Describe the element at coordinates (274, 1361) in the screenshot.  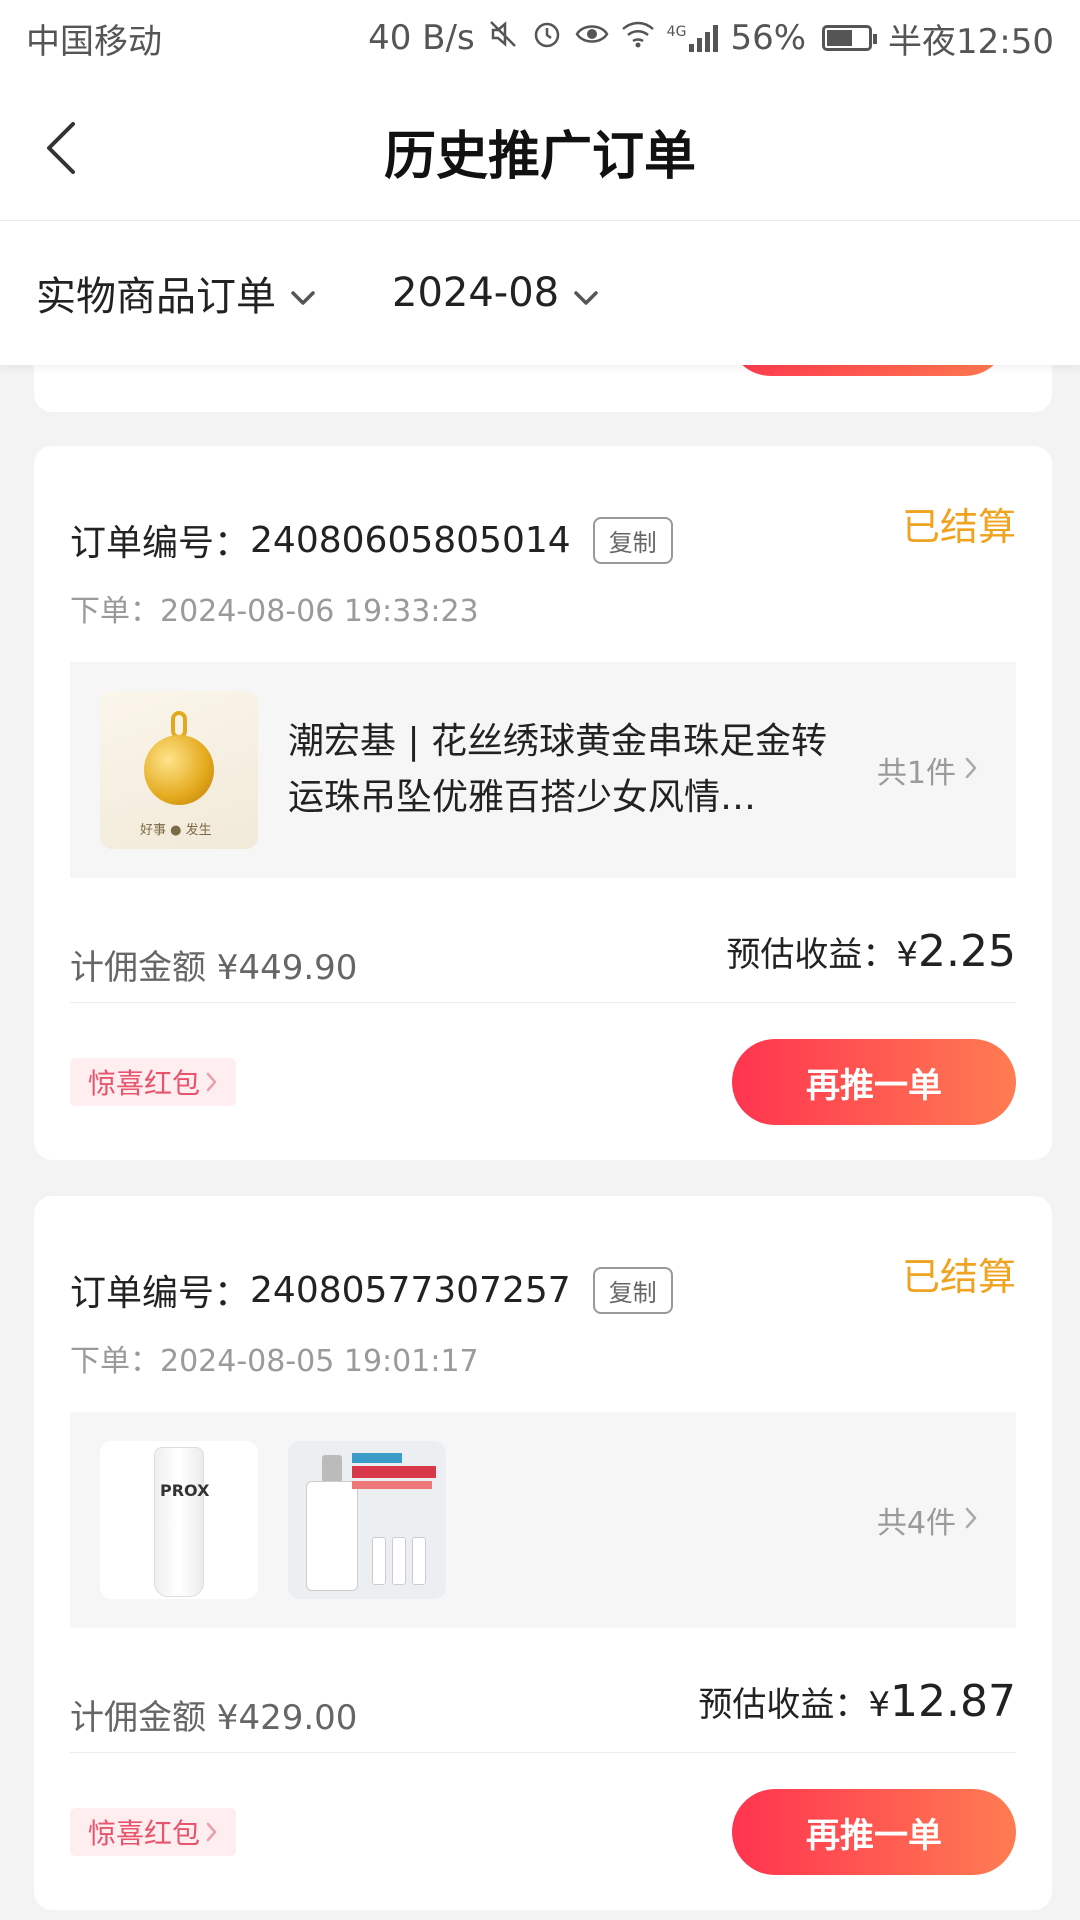
I see `order-time: 下单：2024-08-05 19:01:17` at that location.